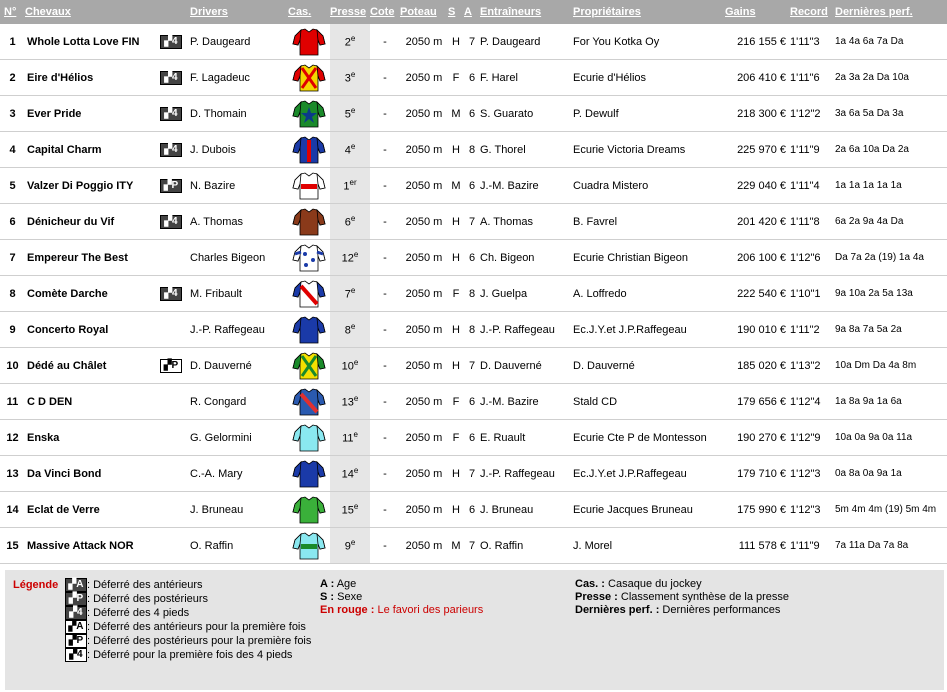  What do you see at coordinates (649, 365) in the screenshot?
I see `owner-name: D. Dauverné` at bounding box center [649, 365].